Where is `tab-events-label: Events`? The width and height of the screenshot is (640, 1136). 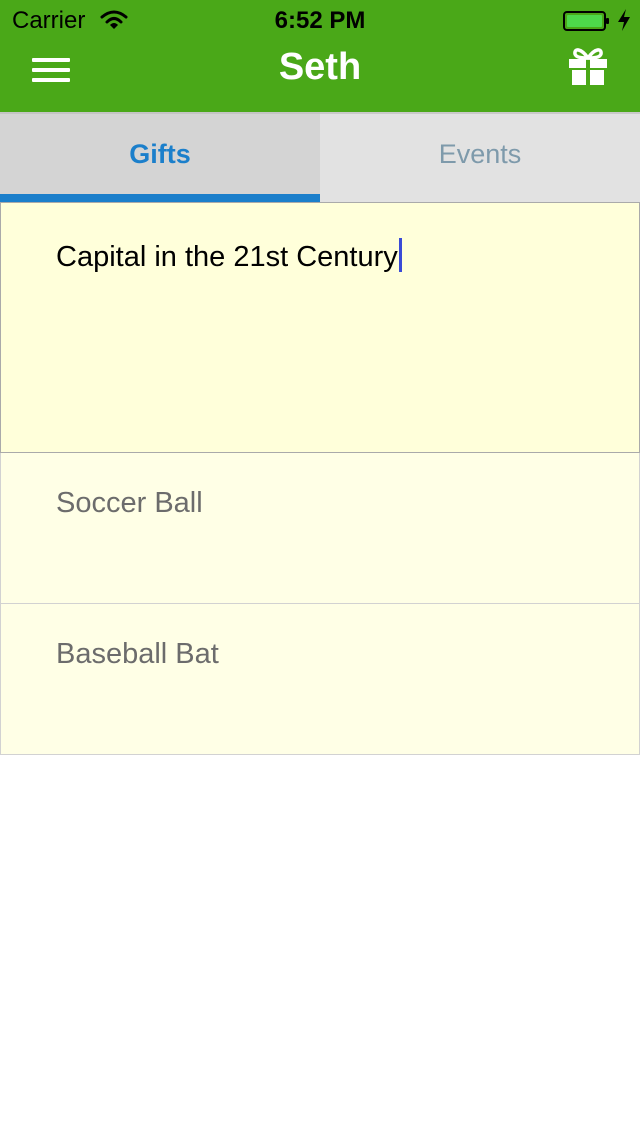 tab-events-label: Events is located at coordinates (480, 154).